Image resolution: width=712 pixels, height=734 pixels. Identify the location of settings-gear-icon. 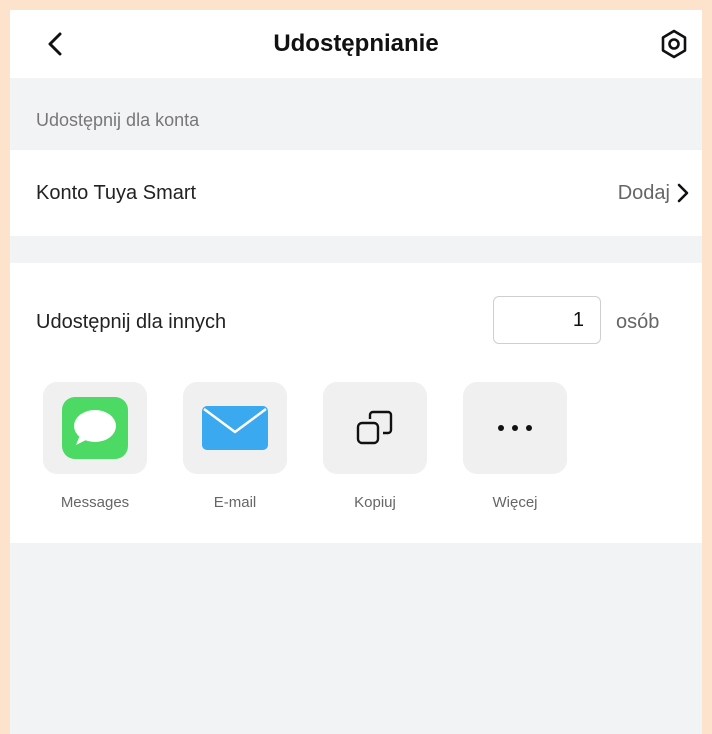
(674, 44).